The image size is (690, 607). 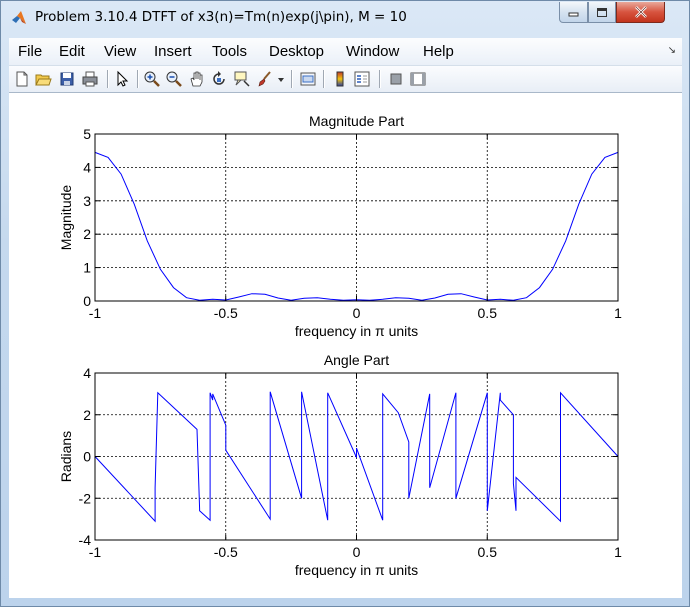 I want to click on close-button, so click(x=640, y=12).